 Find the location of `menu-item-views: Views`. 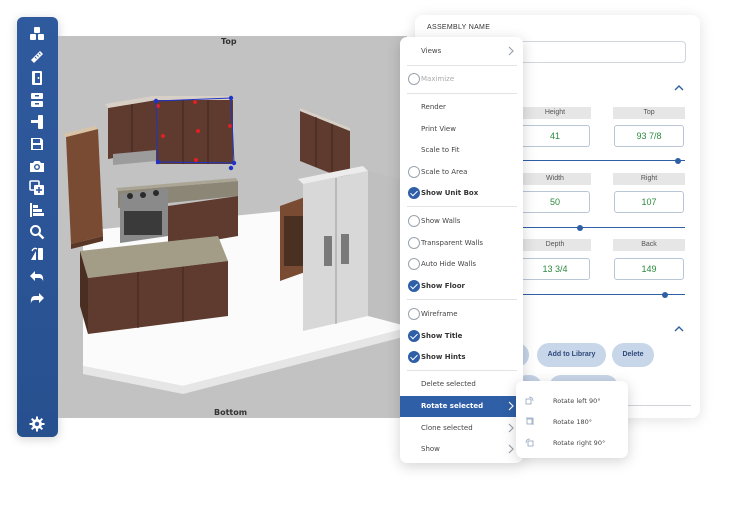

menu-item-views: Views is located at coordinates (461, 51).